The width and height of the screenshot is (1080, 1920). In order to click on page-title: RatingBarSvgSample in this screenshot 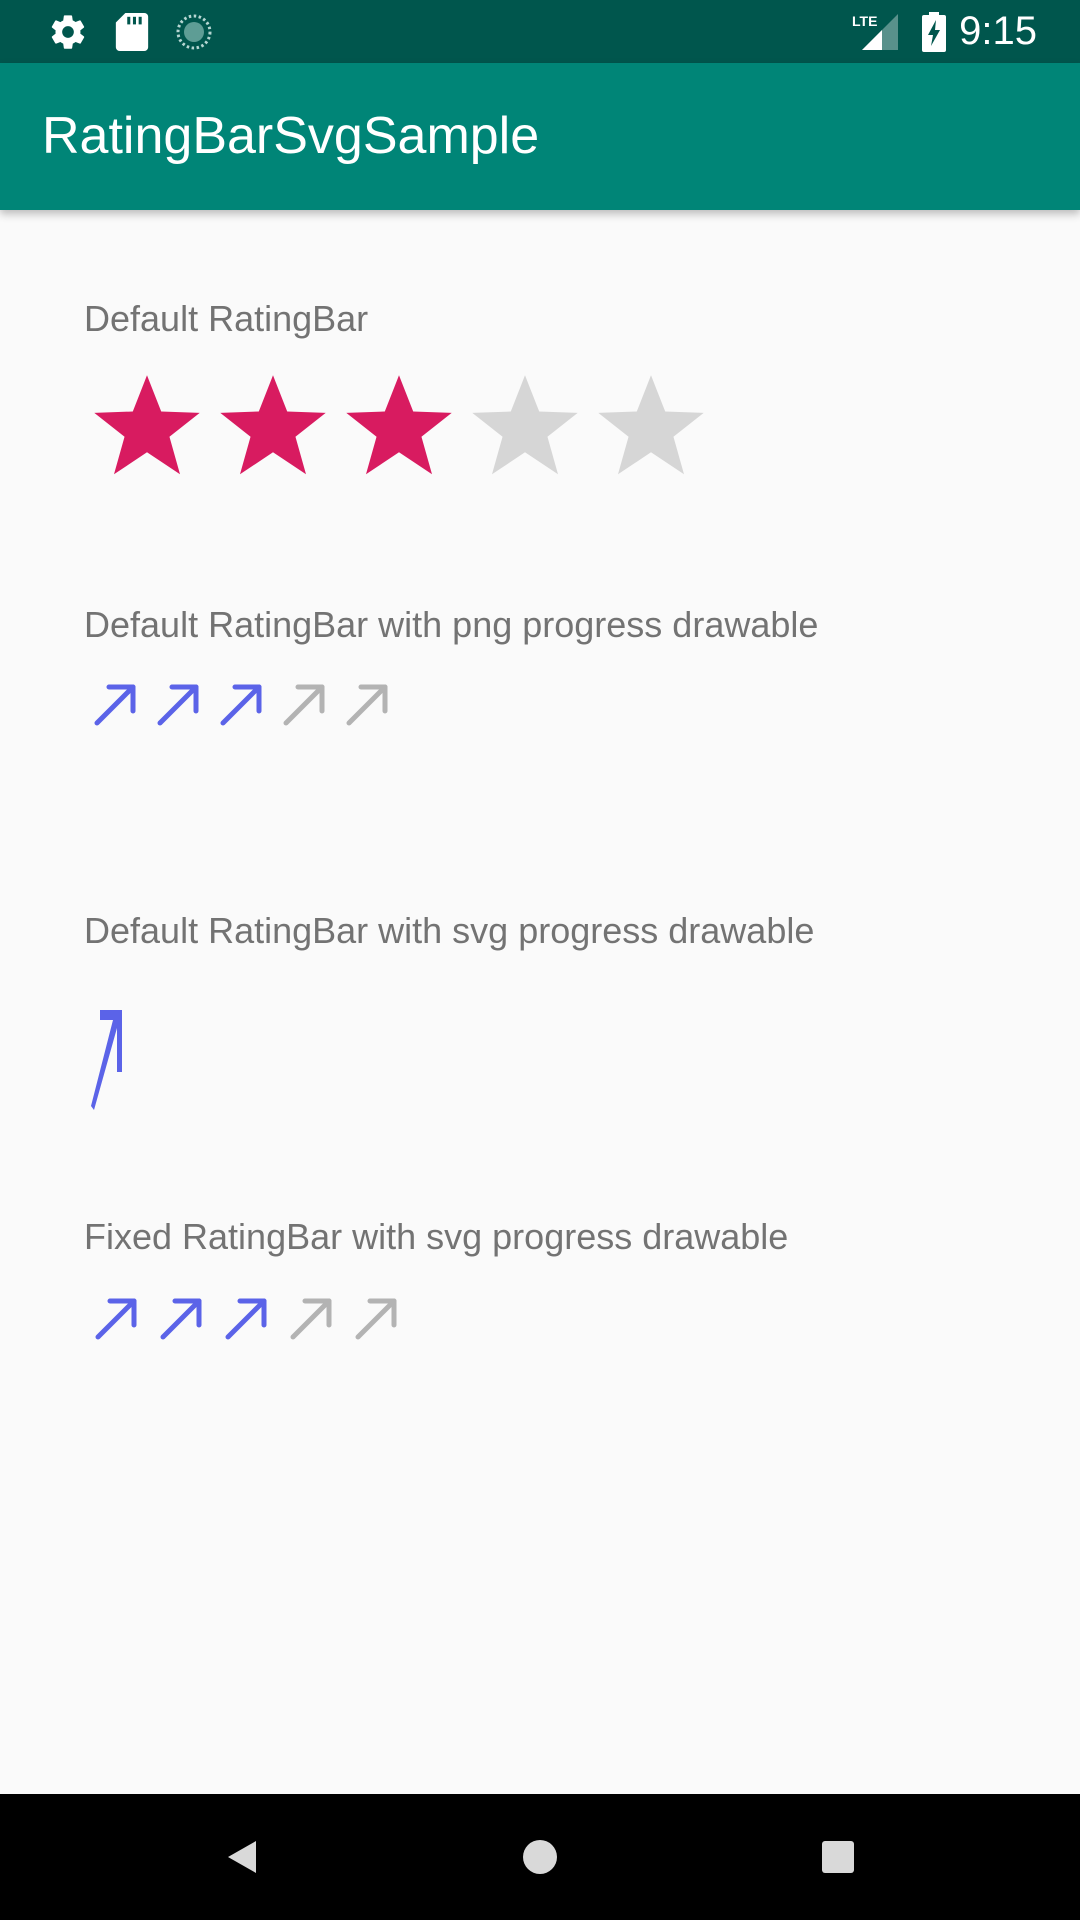, I will do `click(291, 136)`.